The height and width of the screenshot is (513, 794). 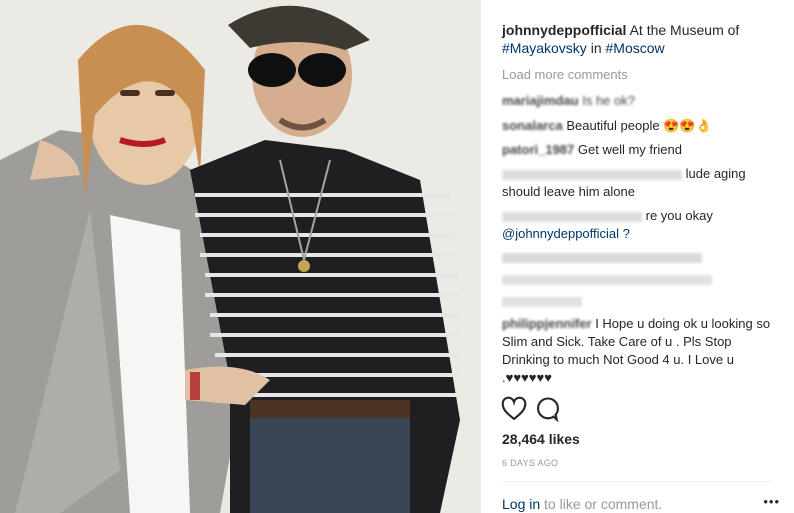 I want to click on comment-4: lude aging should leave him alone, so click(x=637, y=183).